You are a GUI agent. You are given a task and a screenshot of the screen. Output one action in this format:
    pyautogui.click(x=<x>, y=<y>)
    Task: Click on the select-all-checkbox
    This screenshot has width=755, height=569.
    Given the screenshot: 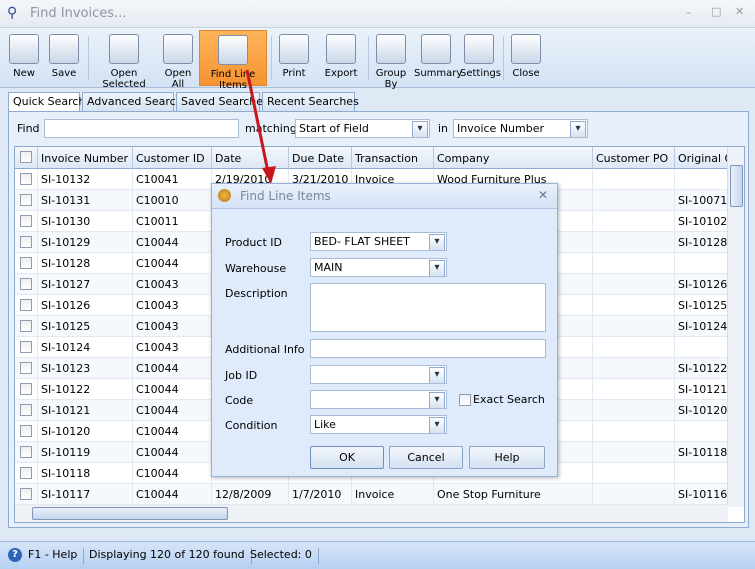 What is the action you would take?
    pyautogui.click(x=26, y=157)
    